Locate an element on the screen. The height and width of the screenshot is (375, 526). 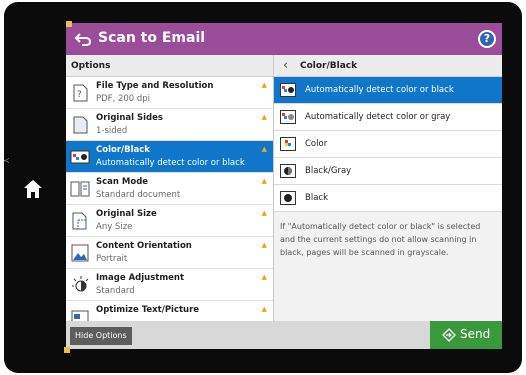
choice-label: Color is located at coordinates (316, 144).